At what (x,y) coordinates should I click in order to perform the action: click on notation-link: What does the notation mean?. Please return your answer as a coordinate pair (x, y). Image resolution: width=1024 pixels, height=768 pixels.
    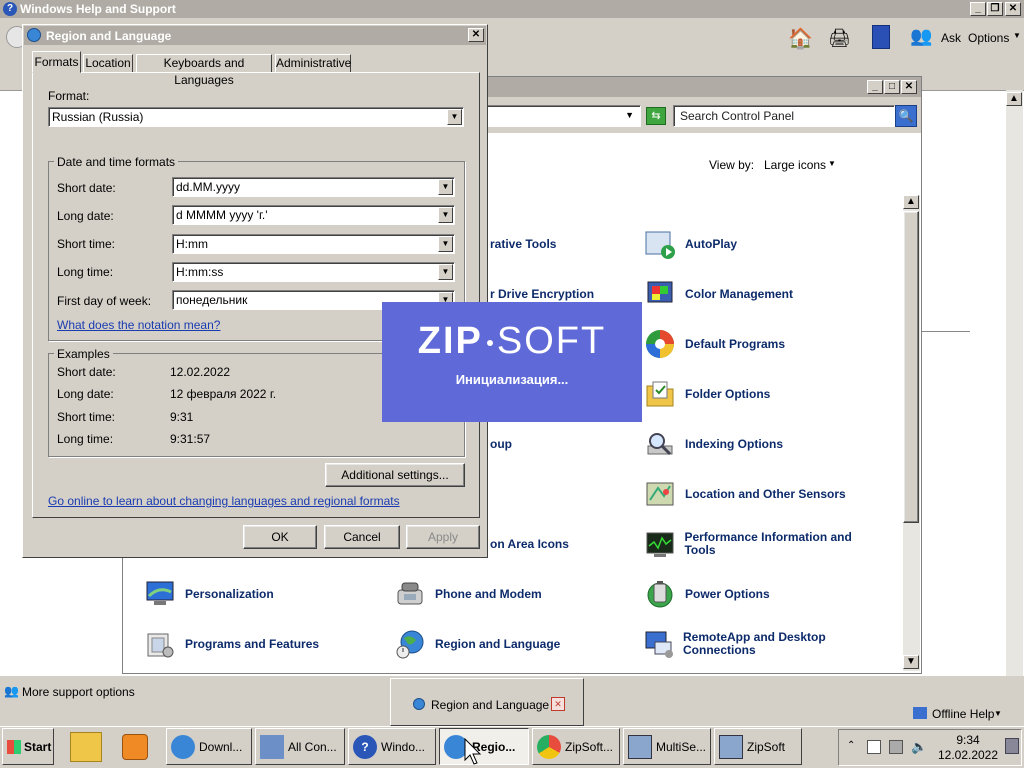
    Looking at the image, I should click on (138, 325).